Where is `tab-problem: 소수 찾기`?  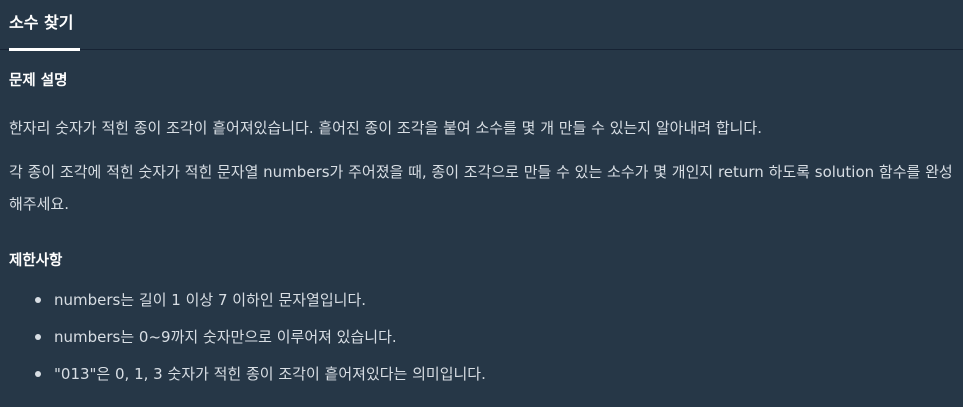 tab-problem: 소수 찾기 is located at coordinates (44, 25).